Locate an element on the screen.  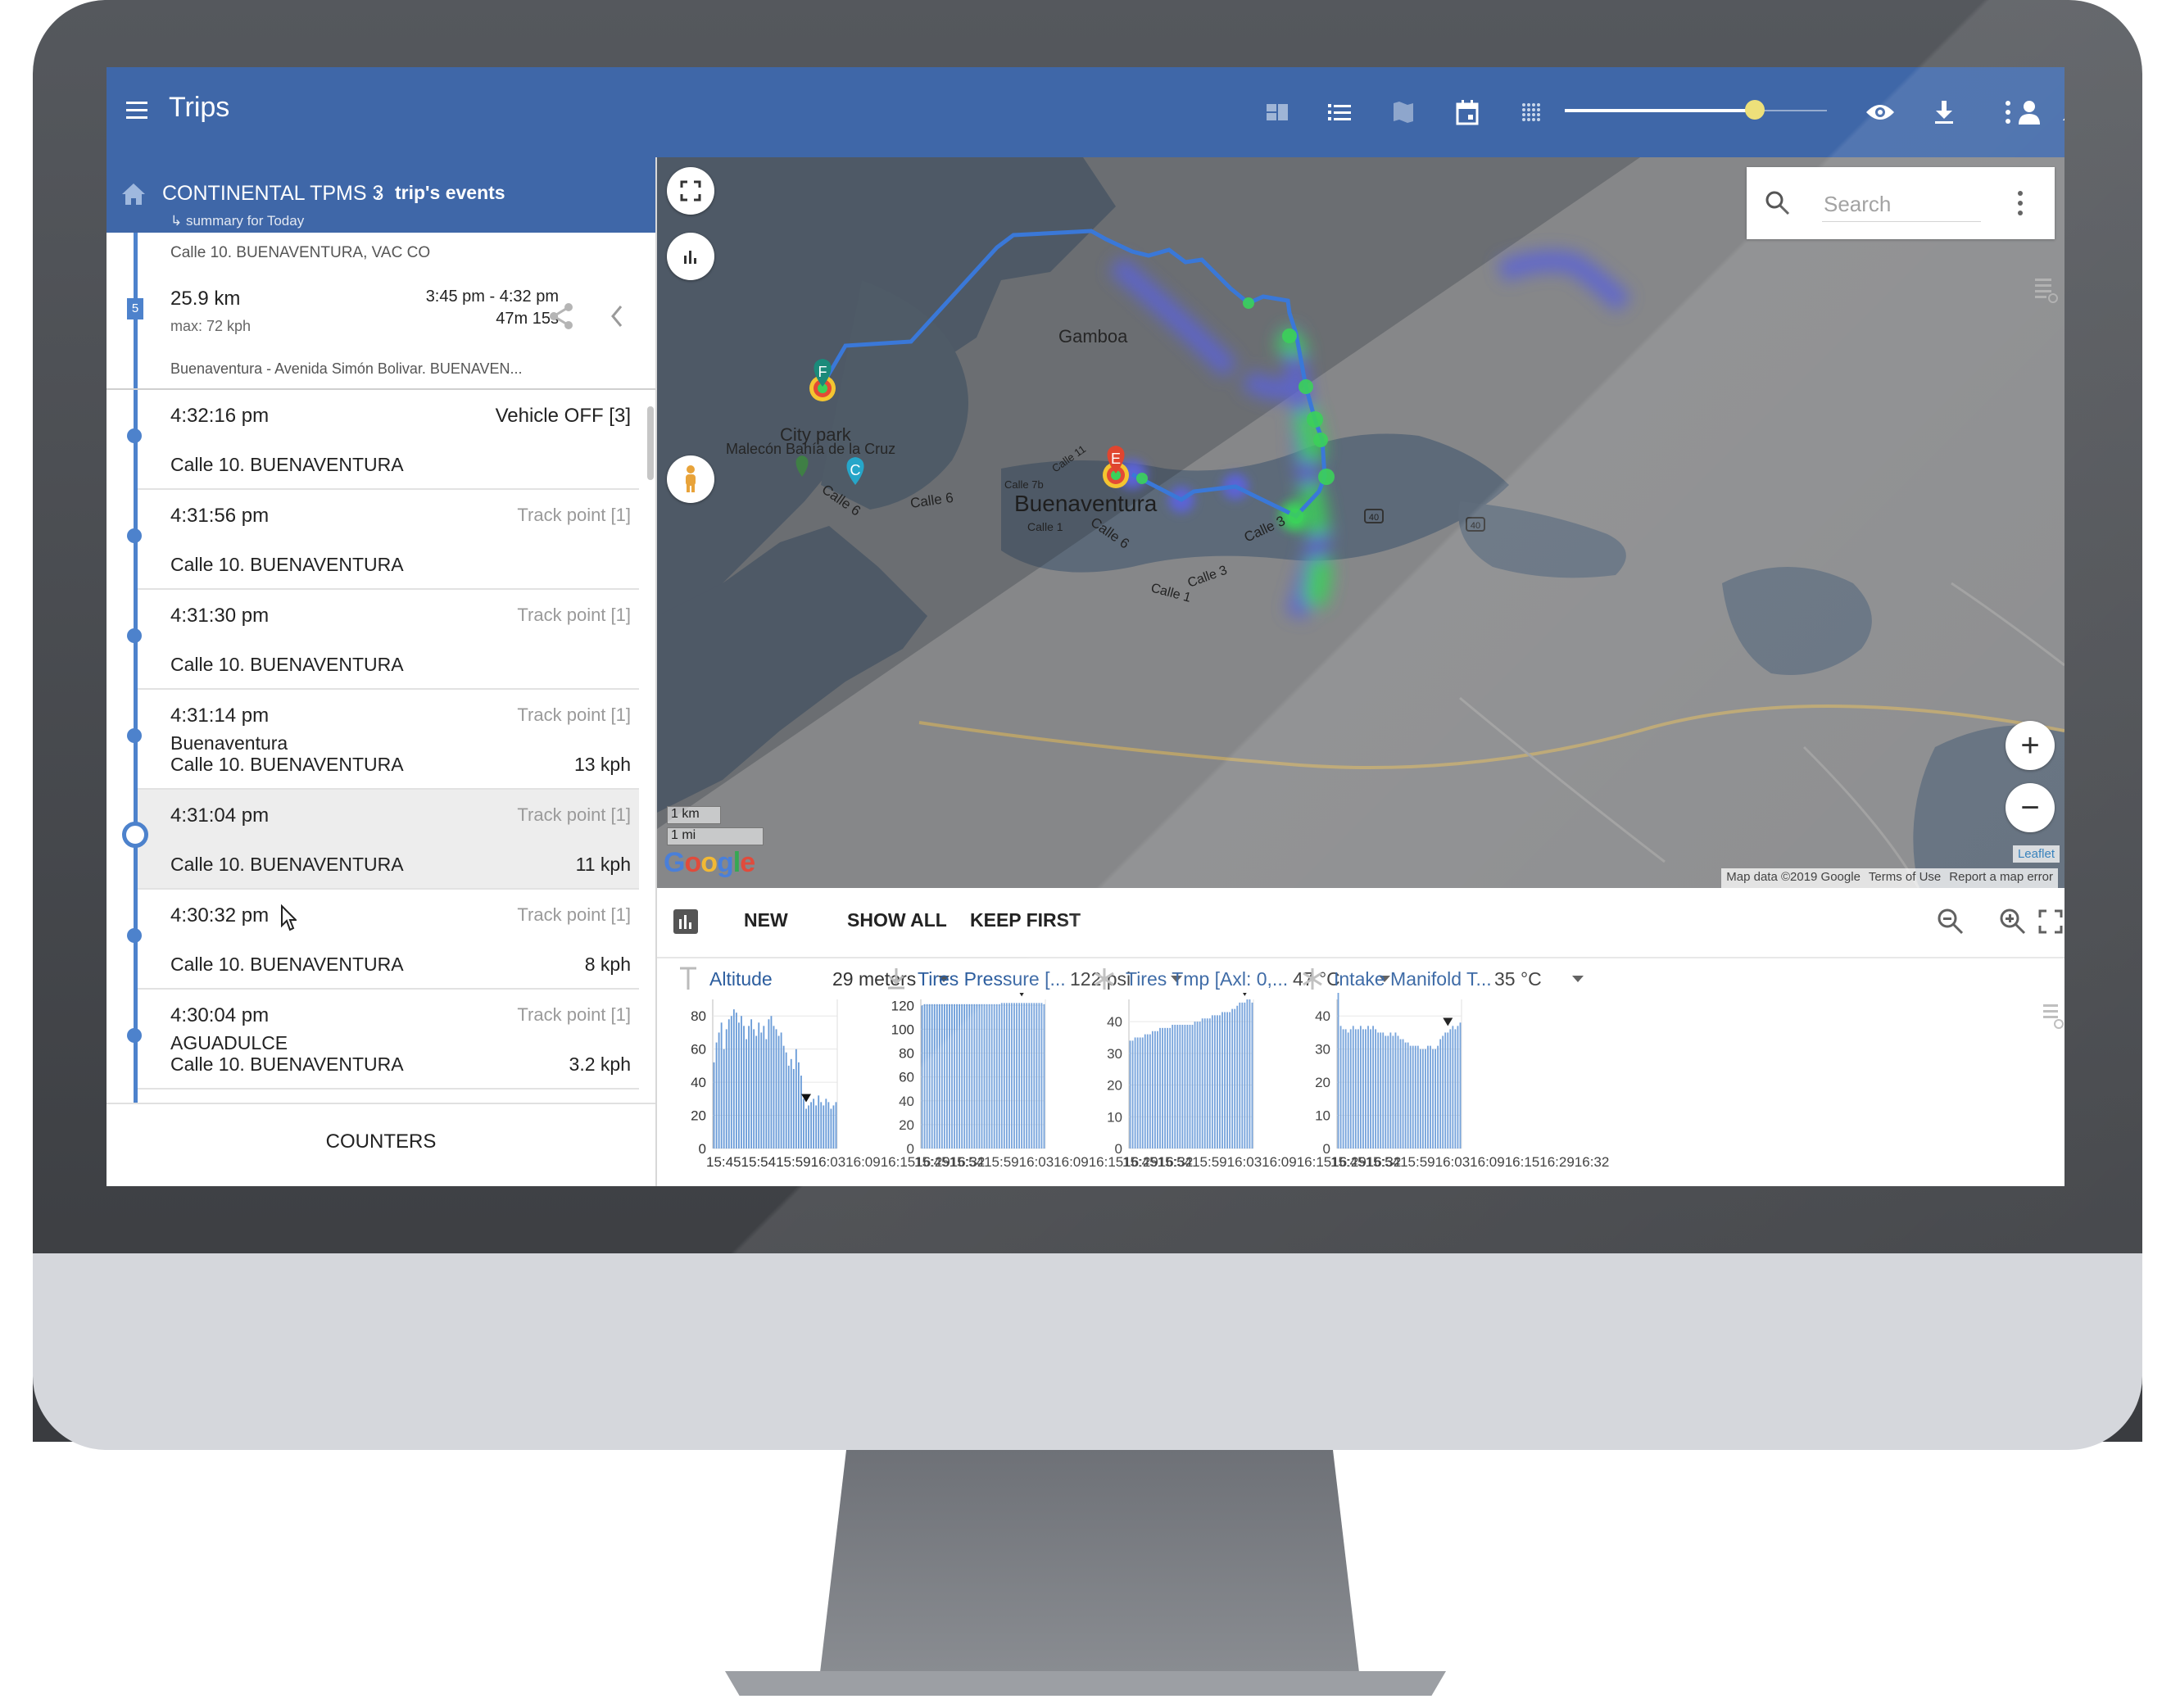
dropdown-arrow-icon is located at coordinates (1578, 979).